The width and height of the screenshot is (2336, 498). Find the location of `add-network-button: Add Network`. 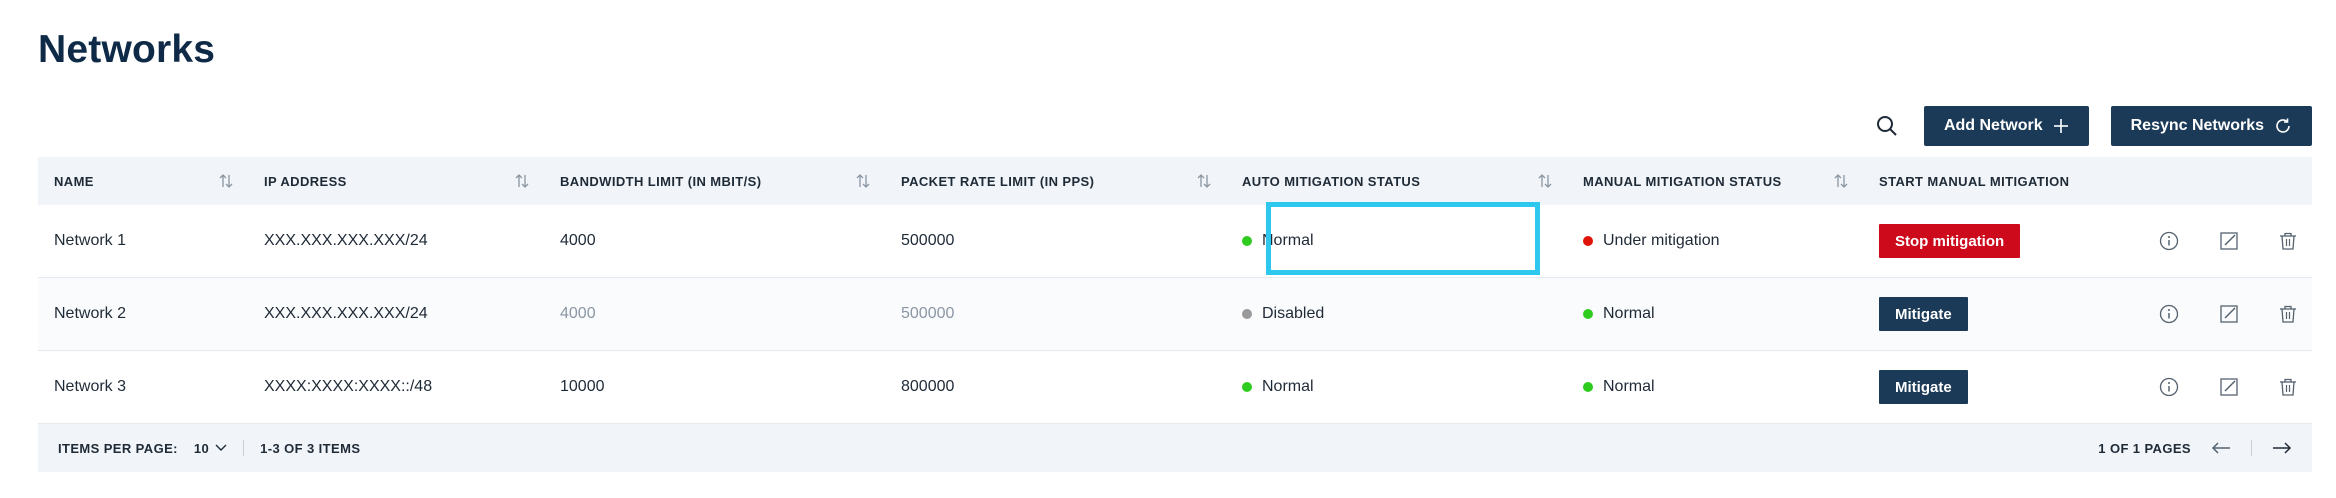

add-network-button: Add Network is located at coordinates (2006, 126).